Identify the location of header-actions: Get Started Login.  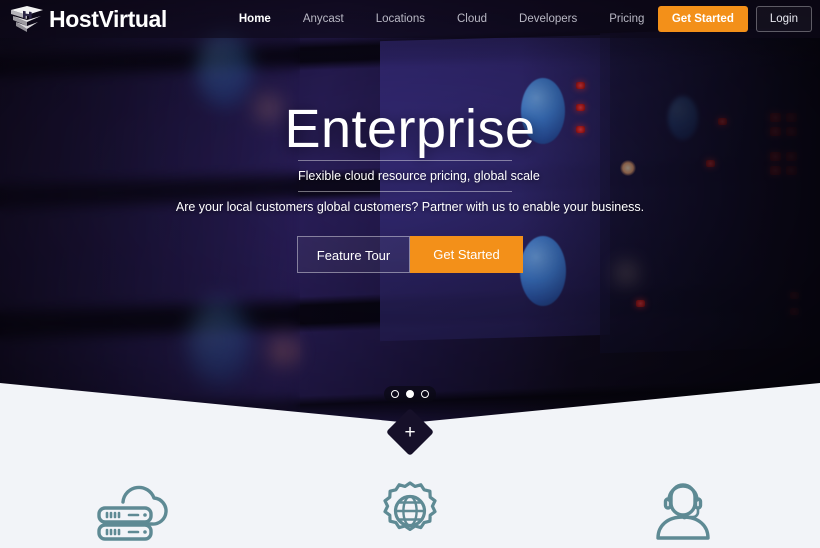
(734, 19).